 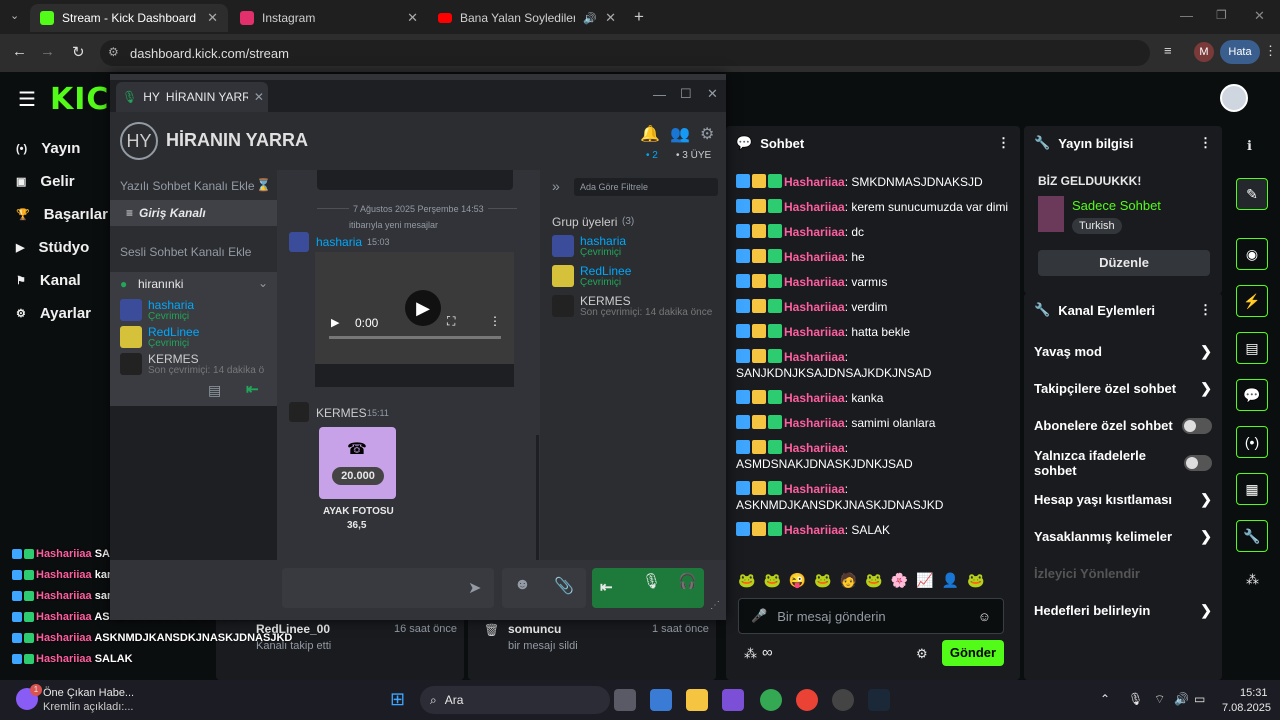 I want to click on camera-tool-icon: ◉, so click(x=1252, y=254).